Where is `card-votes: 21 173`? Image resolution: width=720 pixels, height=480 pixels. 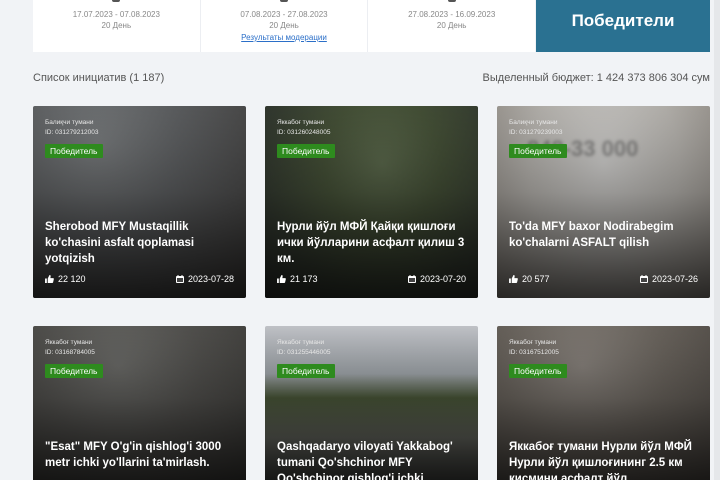 card-votes: 21 173 is located at coordinates (297, 279).